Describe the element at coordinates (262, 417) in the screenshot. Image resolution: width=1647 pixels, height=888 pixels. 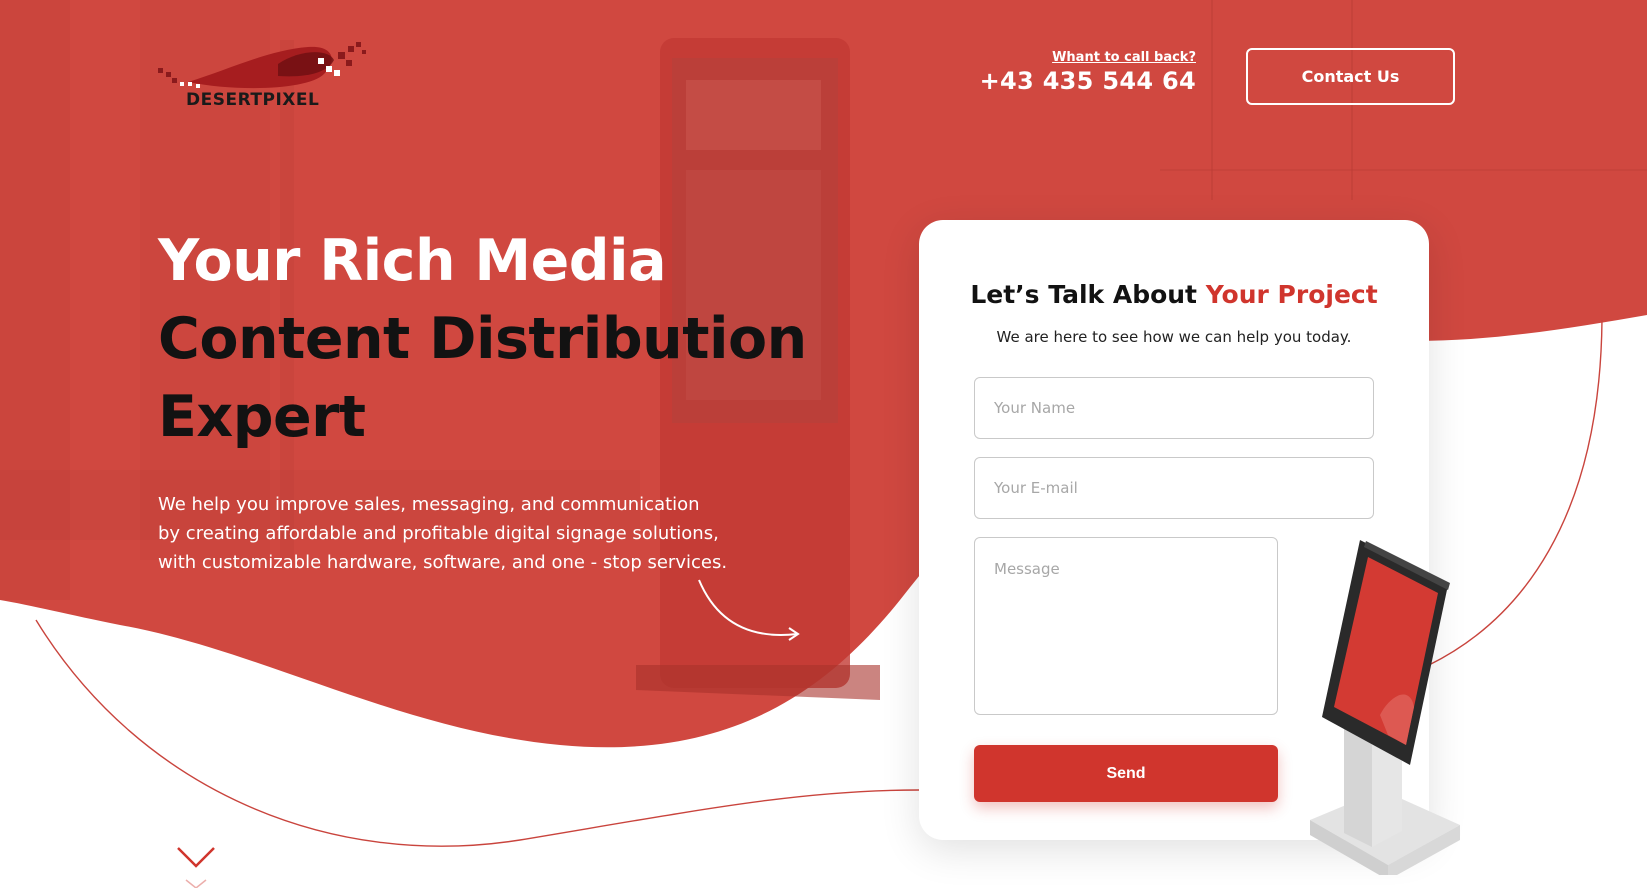
I see `hero-title-line-3: Expert` at that location.